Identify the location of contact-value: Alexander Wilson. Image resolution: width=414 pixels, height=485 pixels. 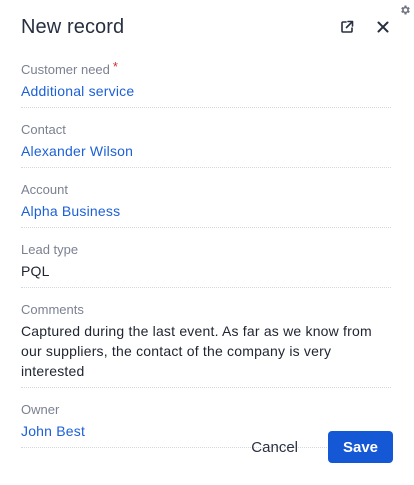
(206, 151).